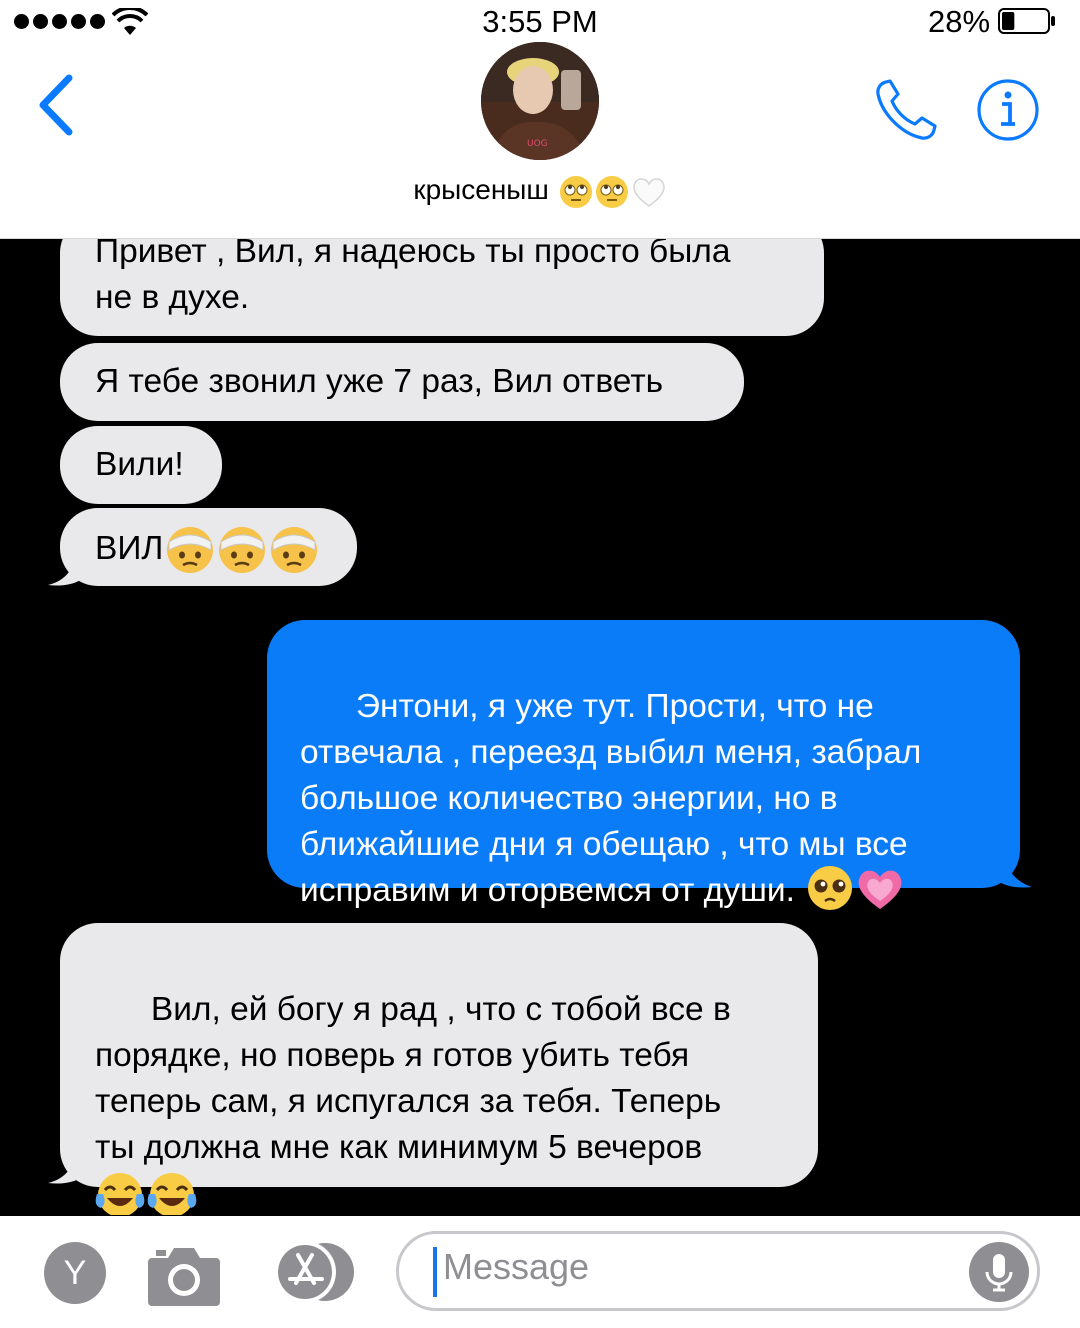 The image size is (1080, 1328). I want to click on app-store-icon, so click(313, 1272).